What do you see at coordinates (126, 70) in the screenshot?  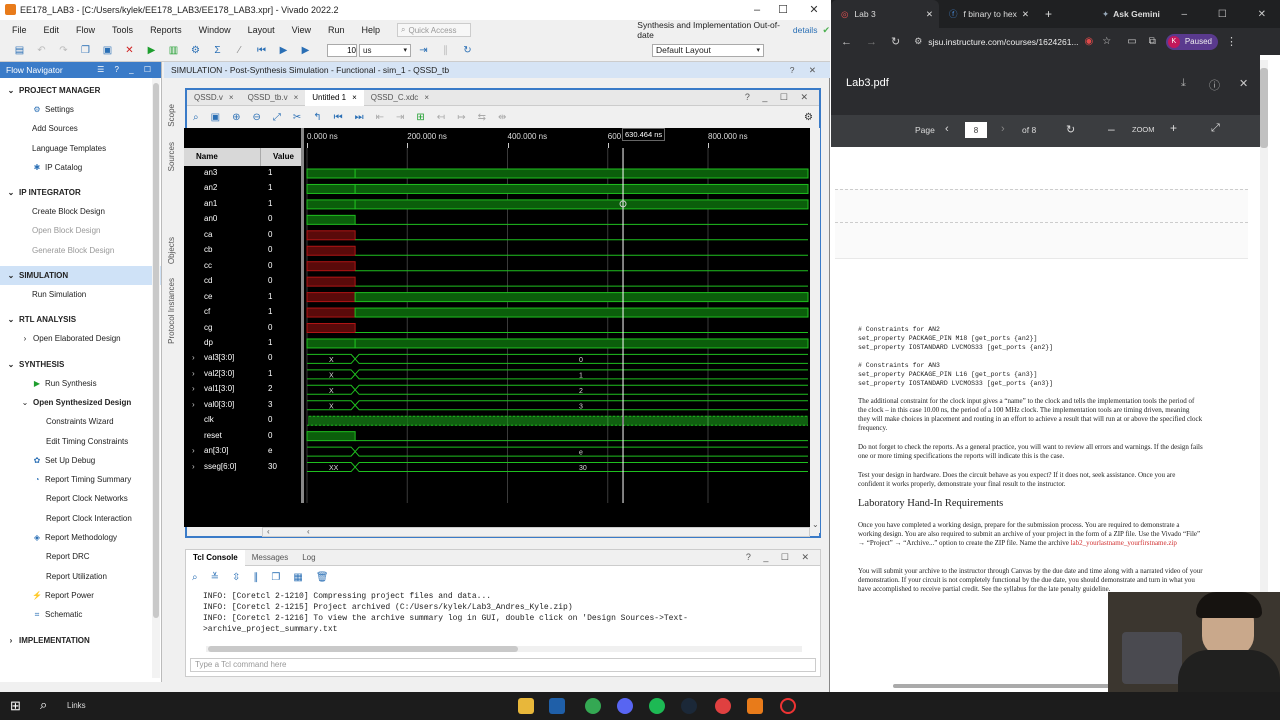 I see `panel-controls-icon: ☰ ? _ ☐` at bounding box center [126, 70].